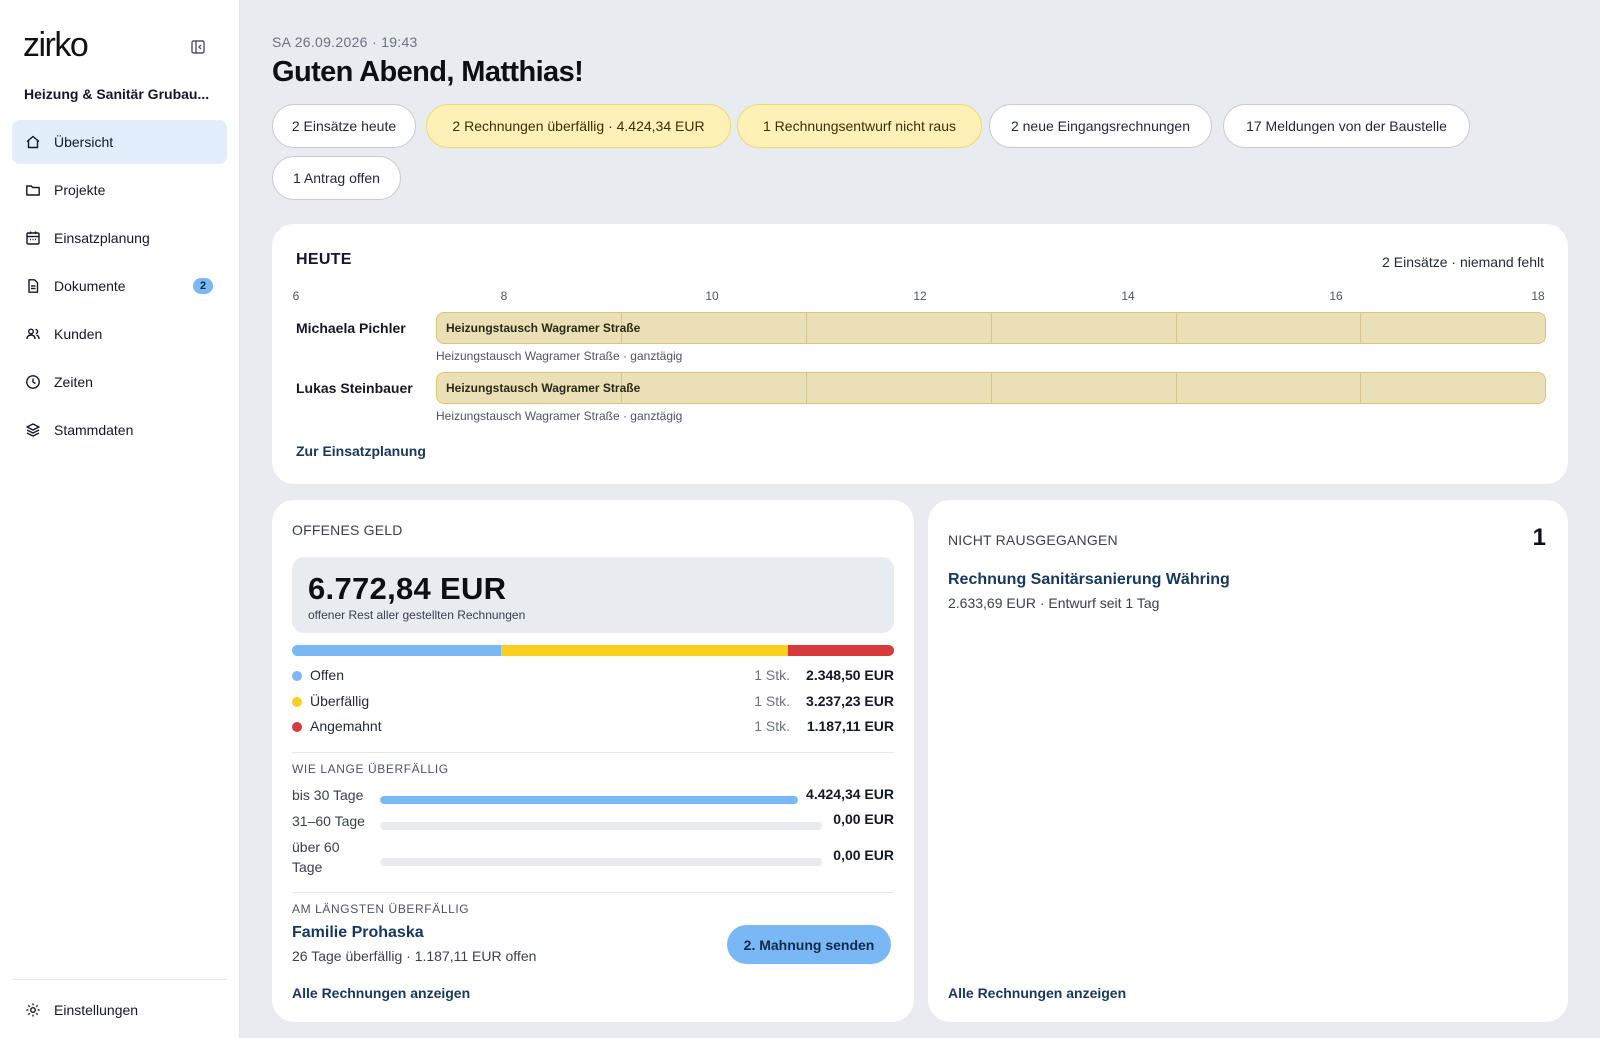 Image resolution: width=1600 pixels, height=1038 pixels. Describe the element at coordinates (340, 701) in the screenshot. I see `legend-name: Überfällig` at that location.